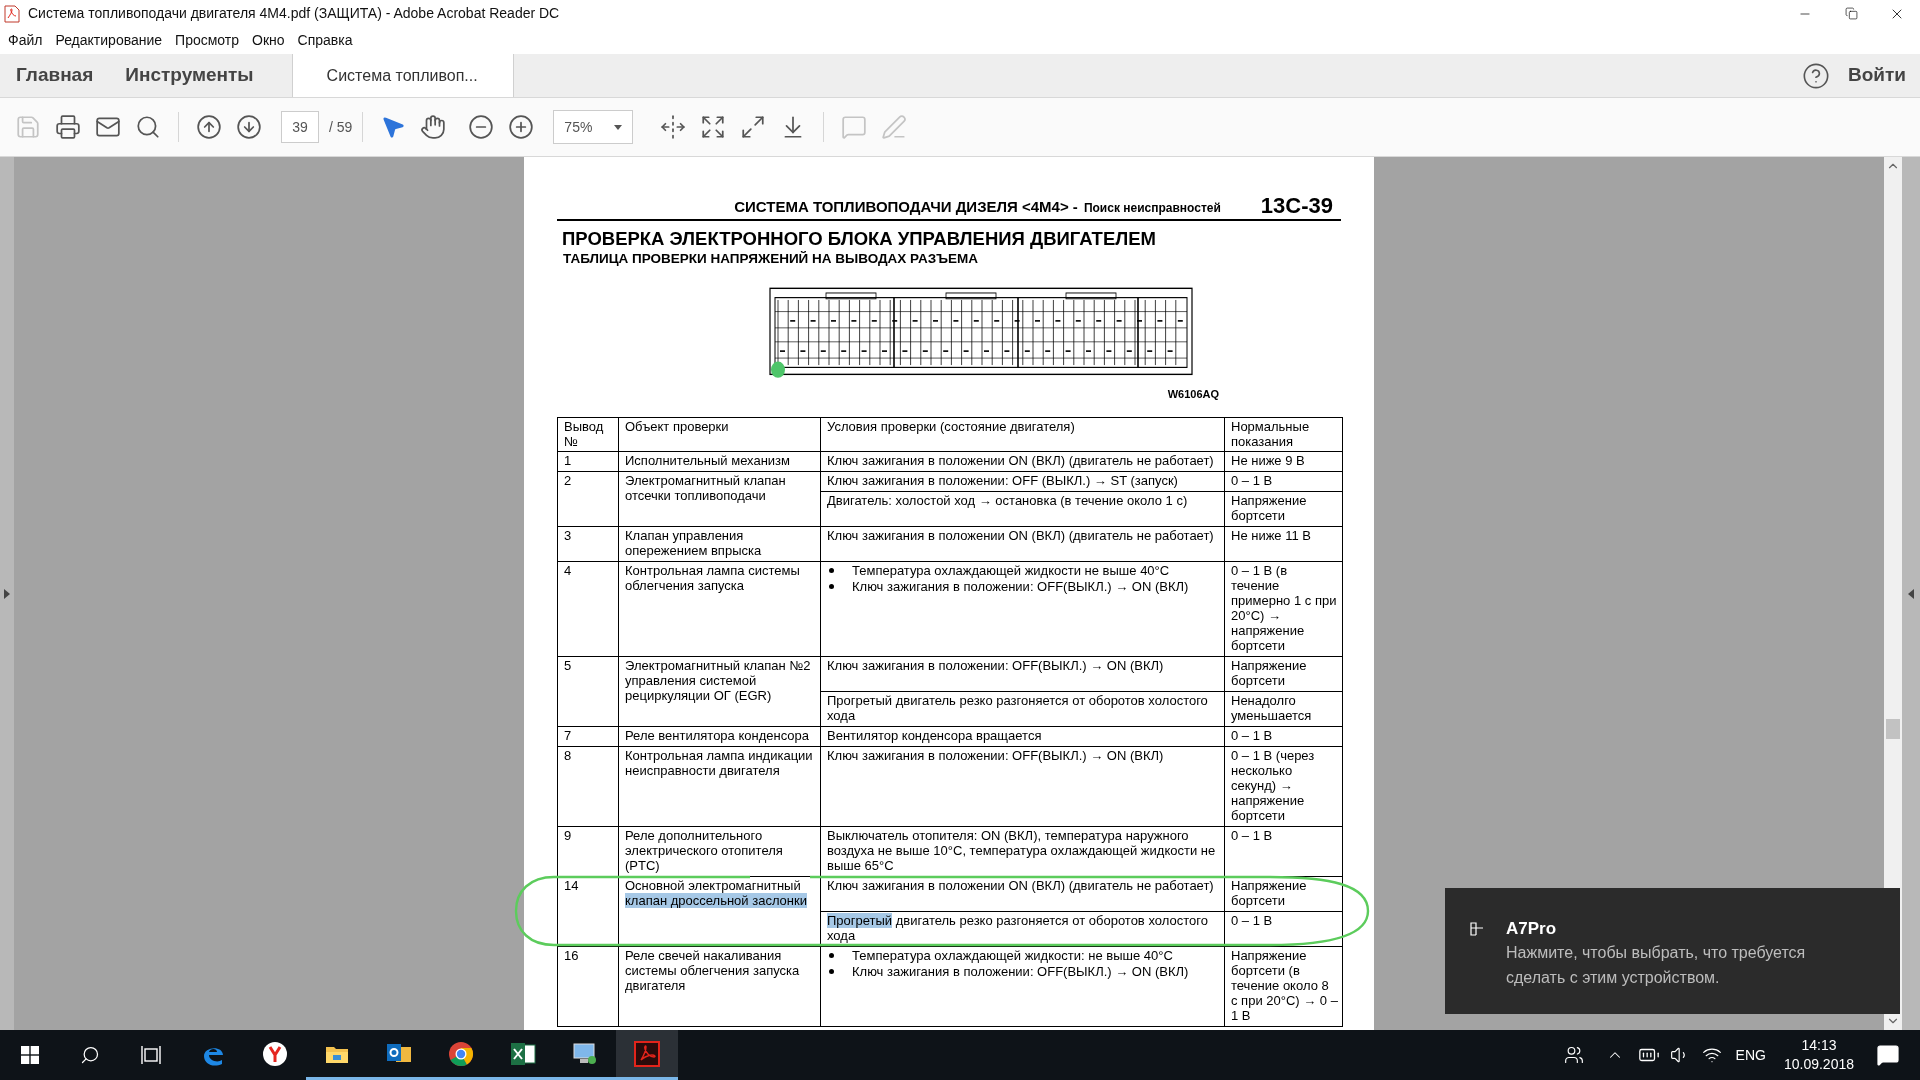  What do you see at coordinates (753, 127) in the screenshot?
I see `diagonal-arrows-icon` at bounding box center [753, 127].